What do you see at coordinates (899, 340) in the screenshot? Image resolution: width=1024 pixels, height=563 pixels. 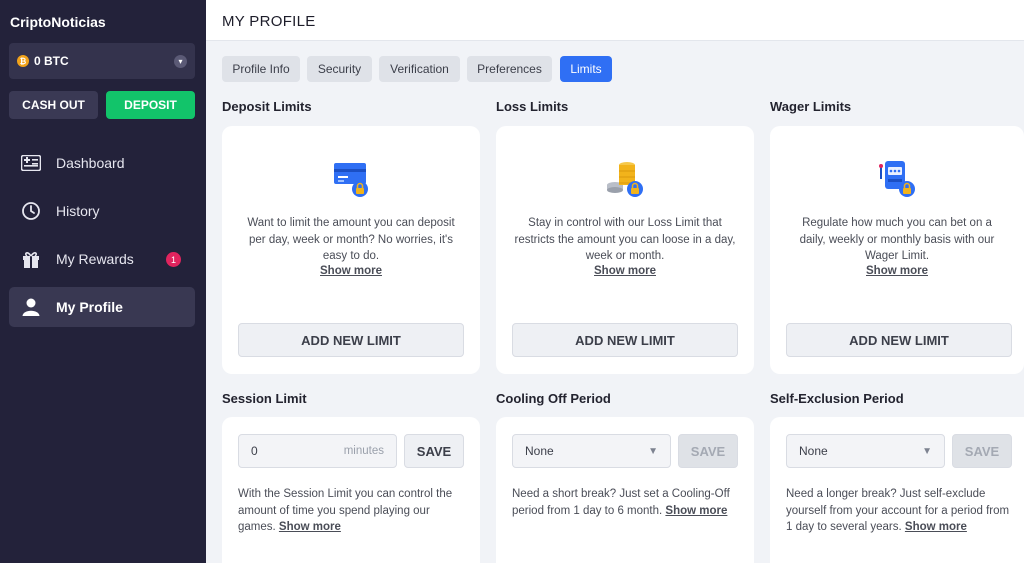 I see `add-wager-limit-button: ADD NEW LIMIT` at bounding box center [899, 340].